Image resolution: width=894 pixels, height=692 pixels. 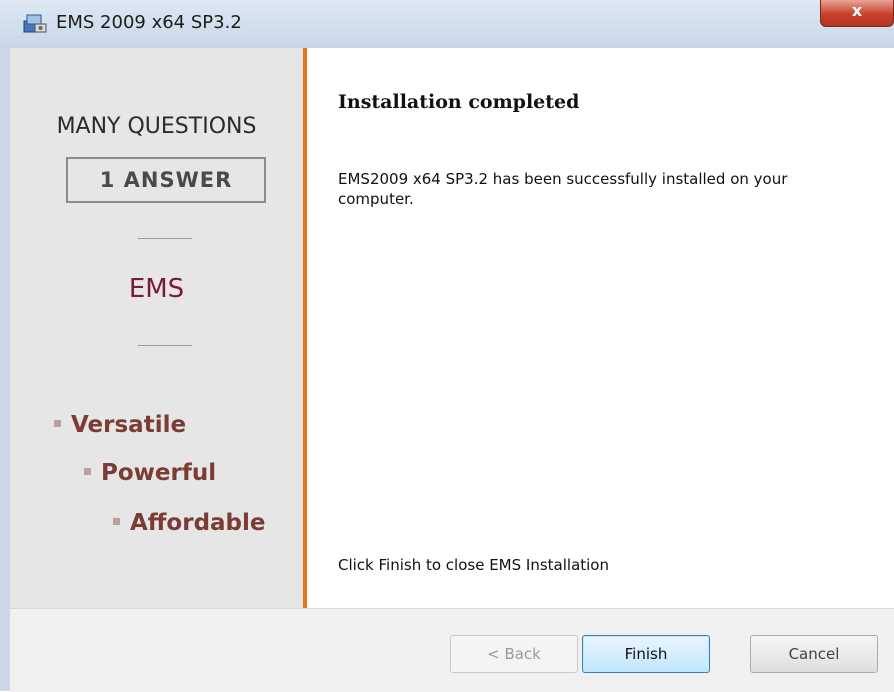 What do you see at coordinates (159, 473) in the screenshot?
I see `feature-label: Powerful` at bounding box center [159, 473].